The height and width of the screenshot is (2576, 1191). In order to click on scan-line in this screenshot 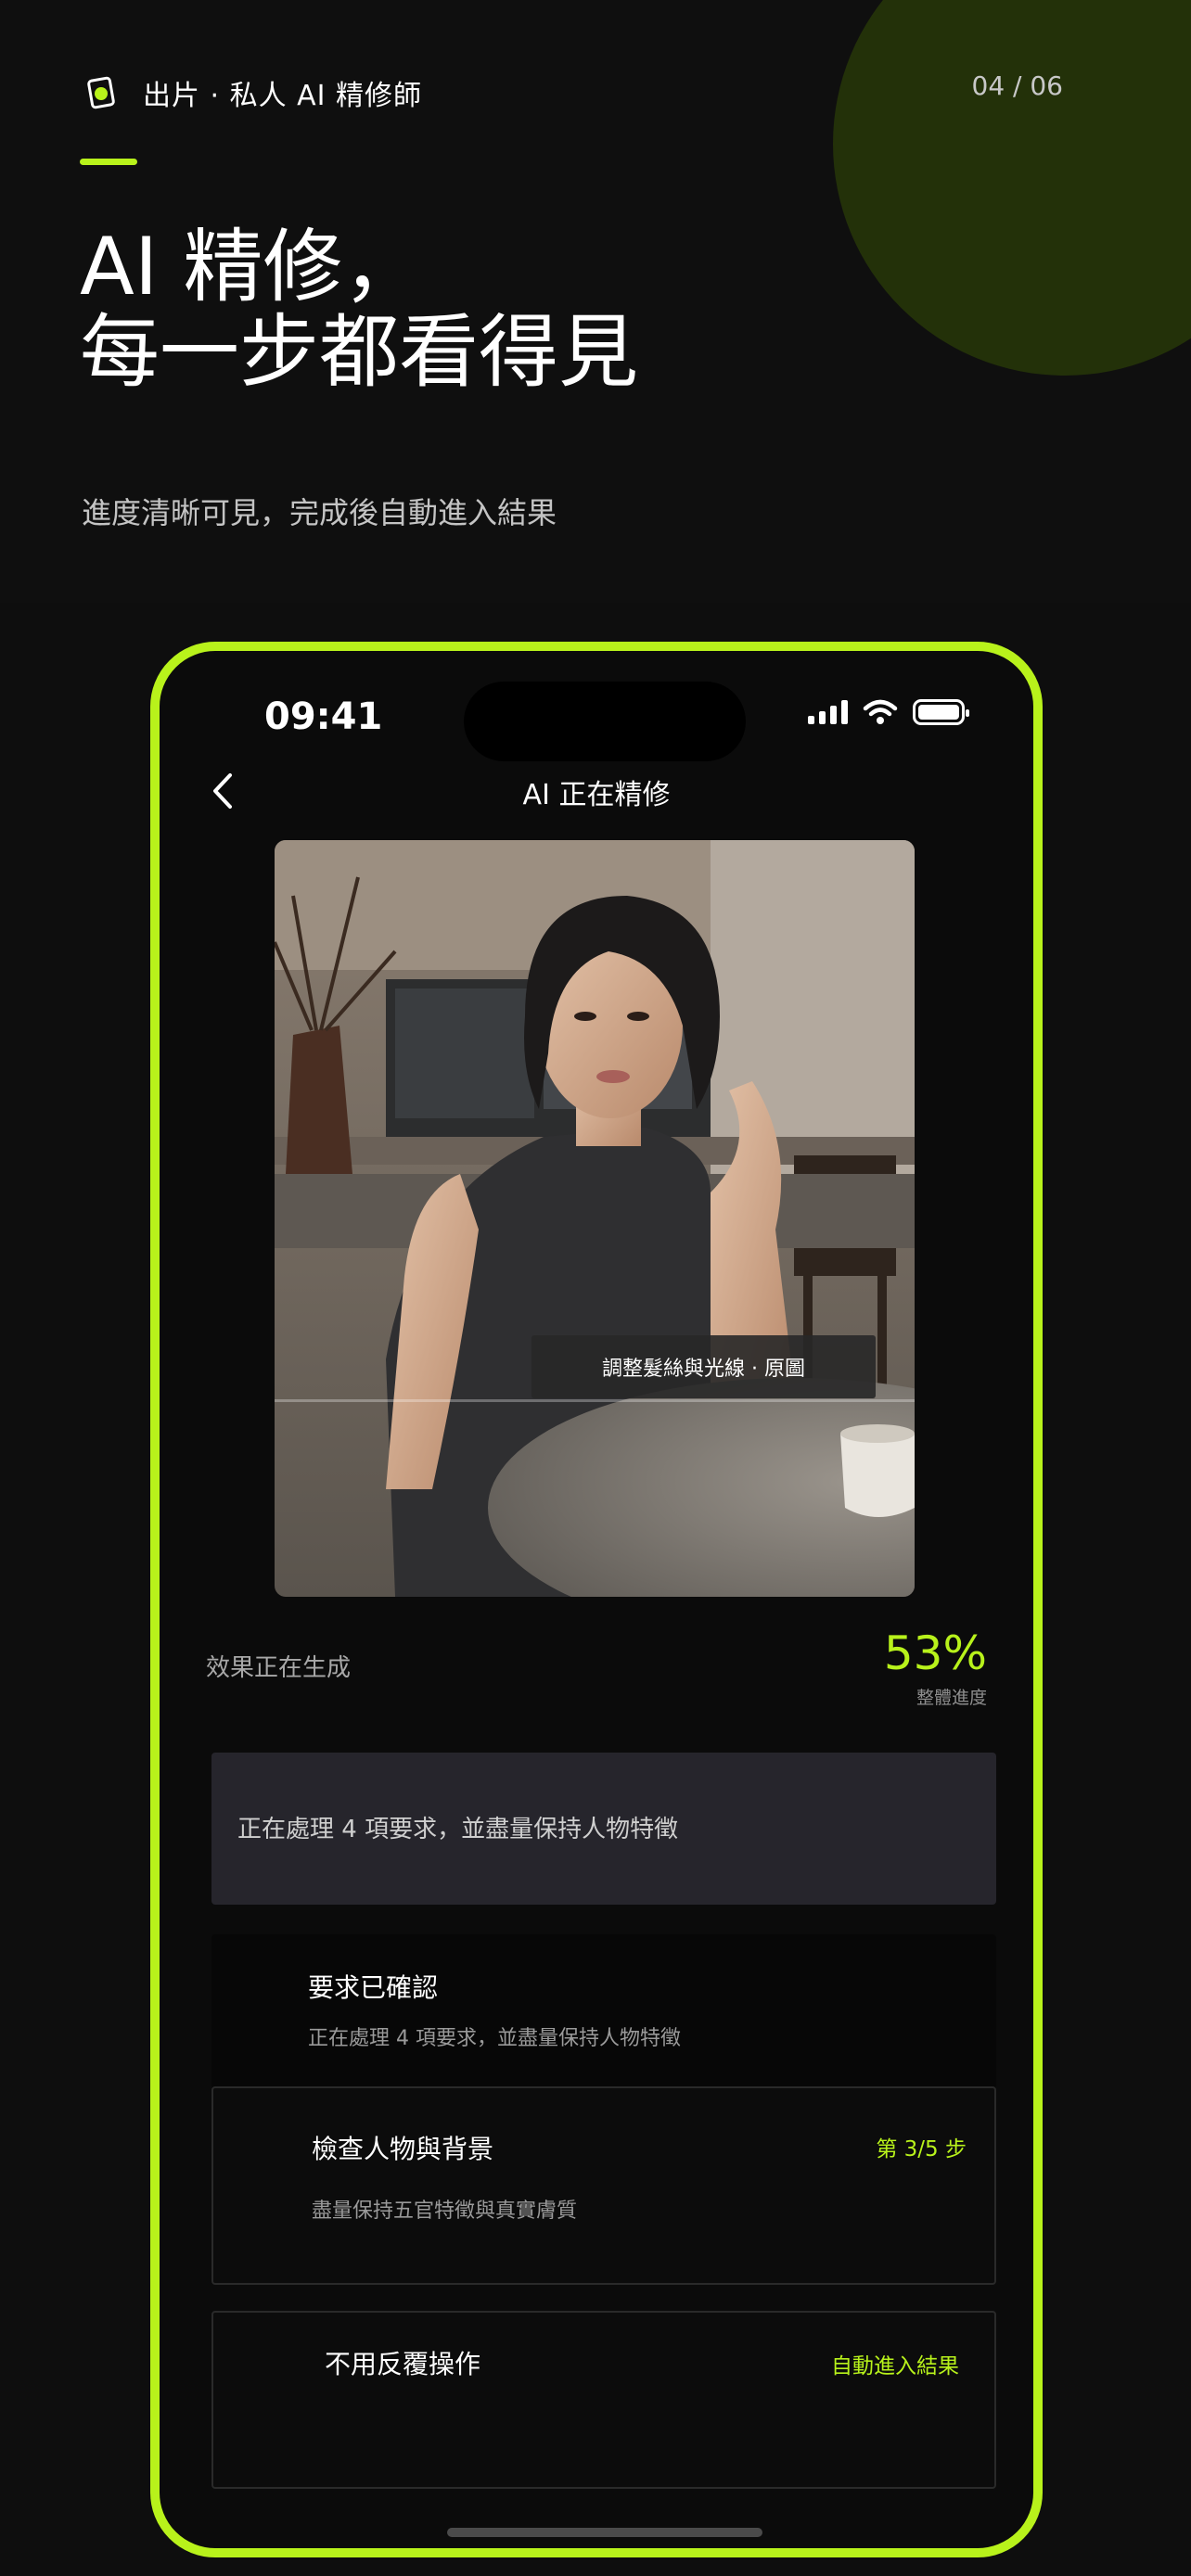, I will do `click(595, 1400)`.